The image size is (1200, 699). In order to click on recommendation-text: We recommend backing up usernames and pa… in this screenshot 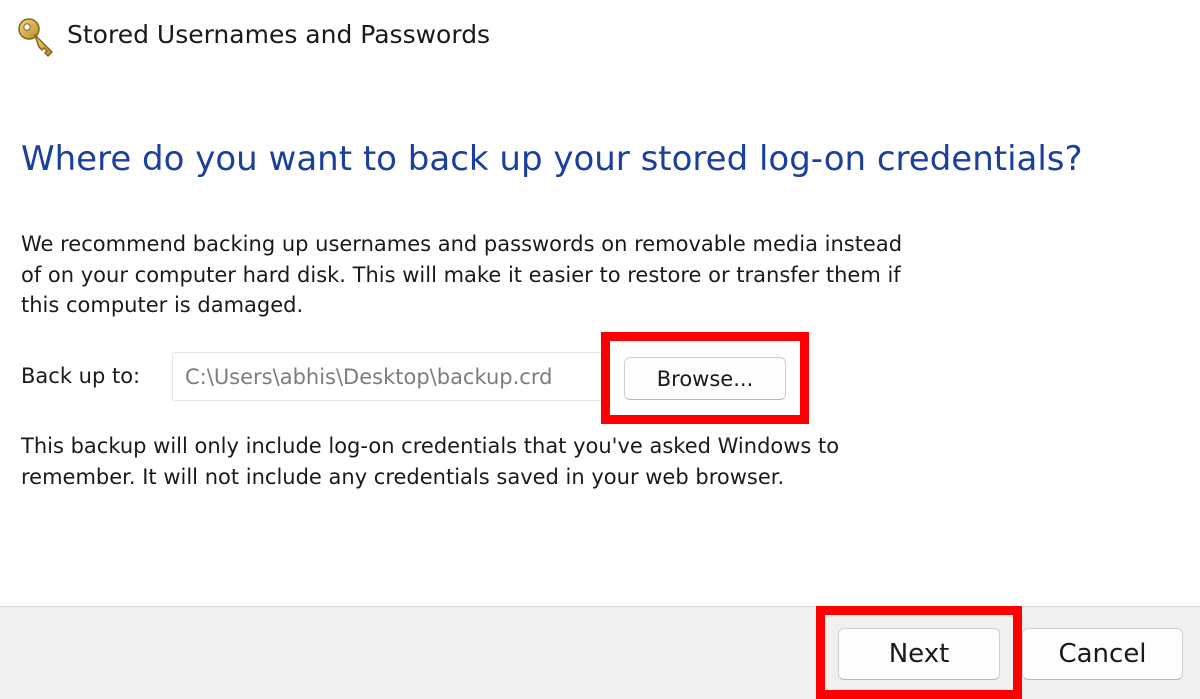, I will do `click(462, 274)`.